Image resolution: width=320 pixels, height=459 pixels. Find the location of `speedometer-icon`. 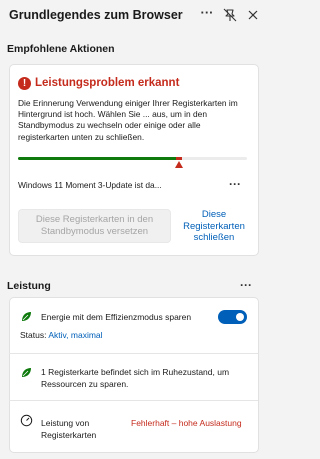

speedometer-icon is located at coordinates (26, 420).